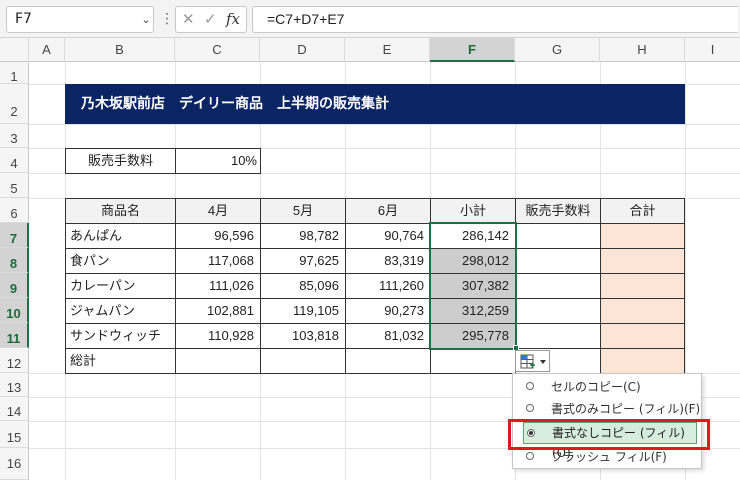 The height and width of the screenshot is (480, 740). Describe the element at coordinates (120, 286) in the screenshot. I see `table-cell-product: カレーパン` at that location.